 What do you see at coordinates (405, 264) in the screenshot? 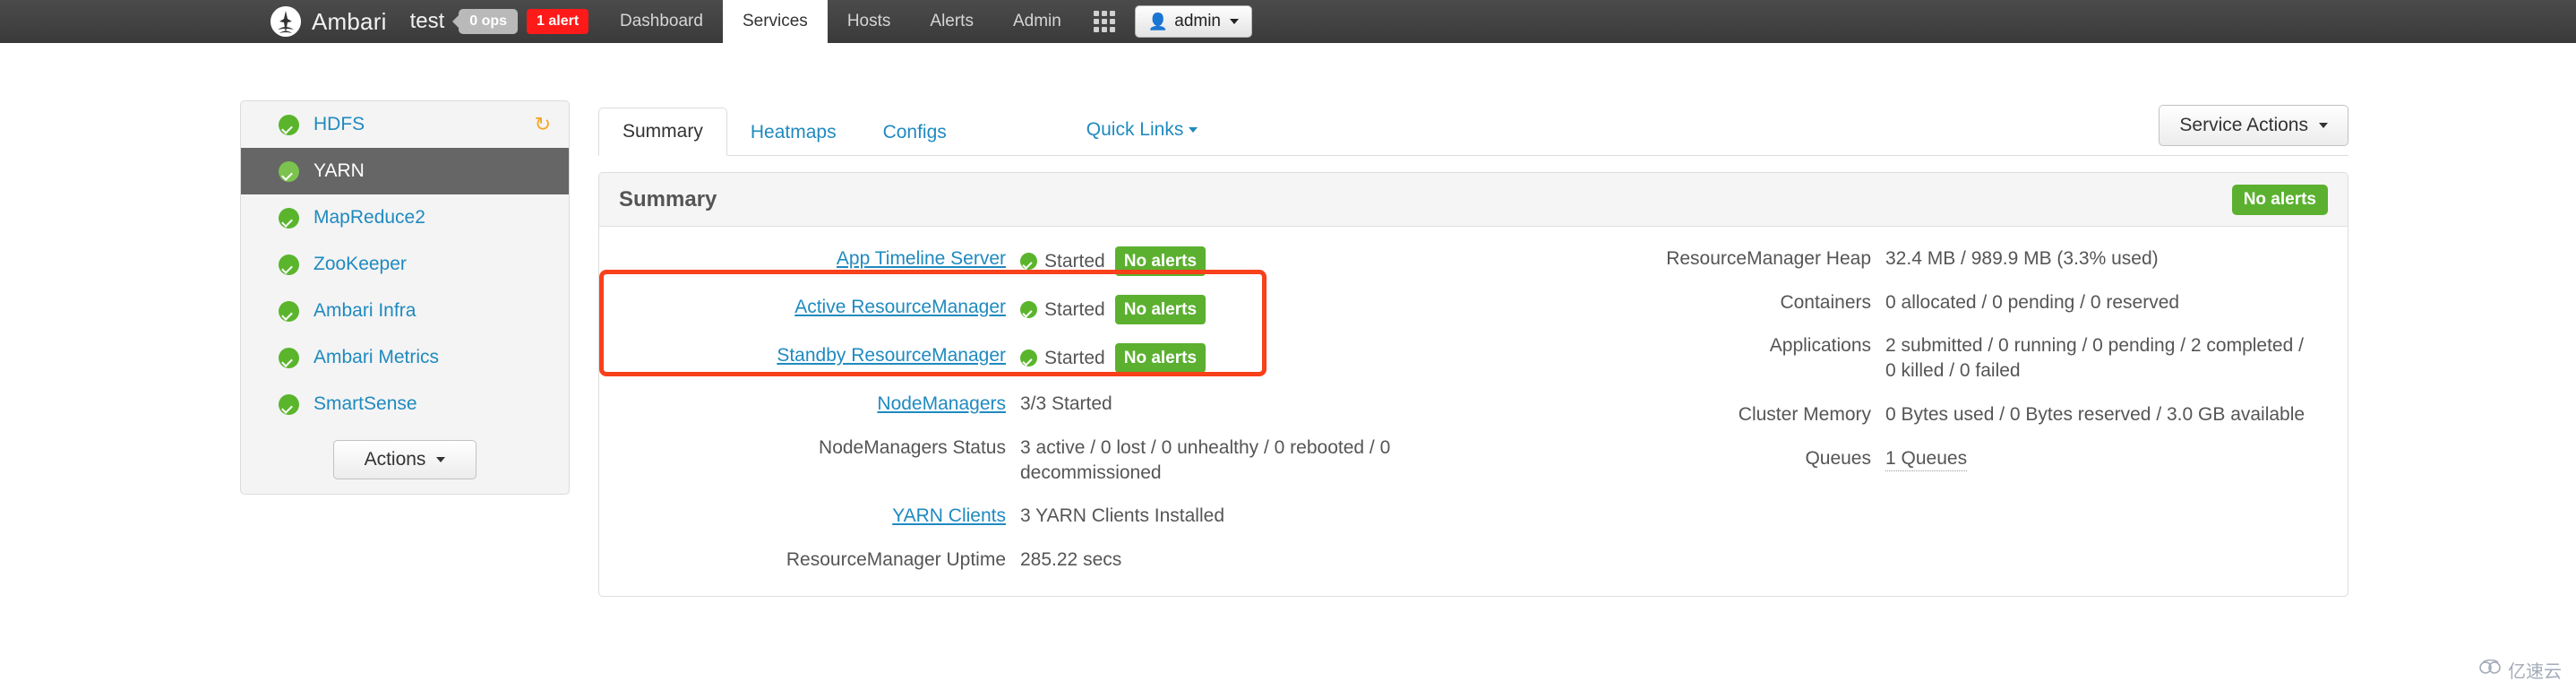
I see `sidebar-item-zookeeper: ZooKeeper` at bounding box center [405, 264].